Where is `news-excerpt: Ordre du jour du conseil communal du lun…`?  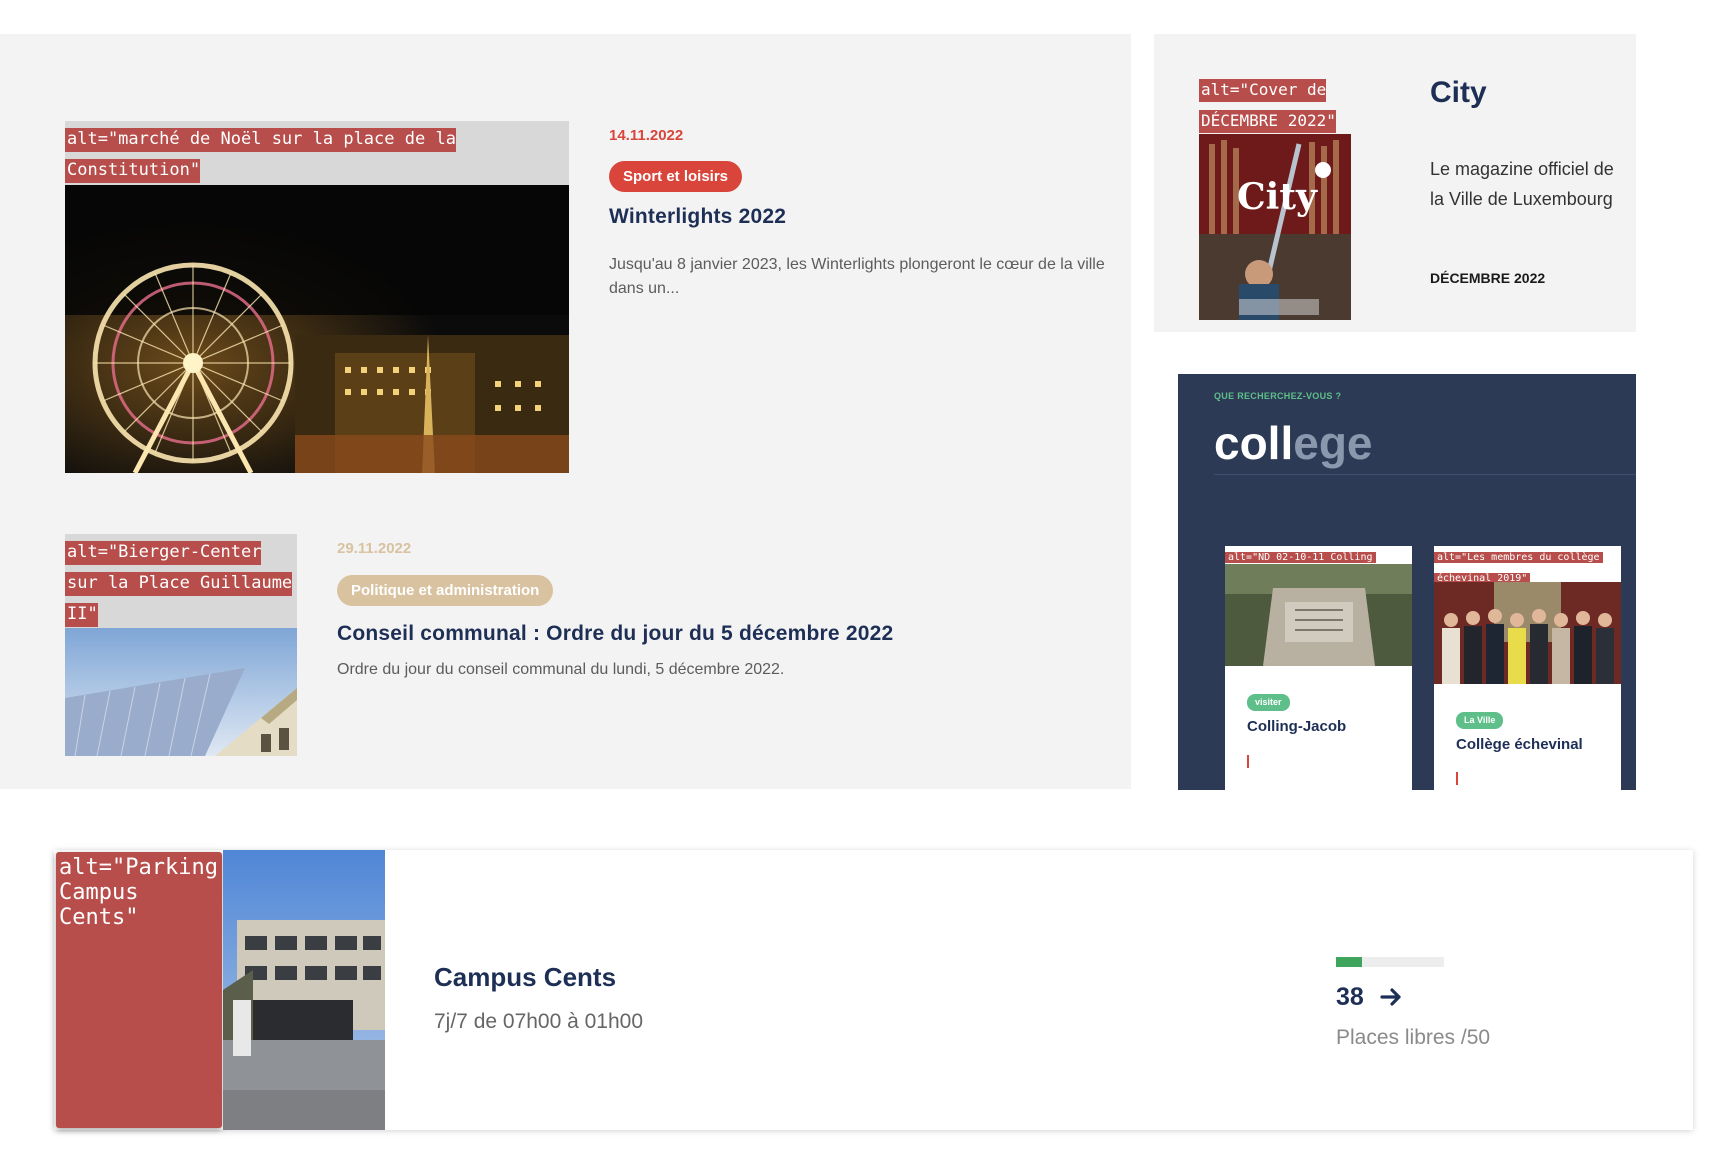 news-excerpt: Ordre du jour du conseil communal du lun… is located at coordinates (561, 669).